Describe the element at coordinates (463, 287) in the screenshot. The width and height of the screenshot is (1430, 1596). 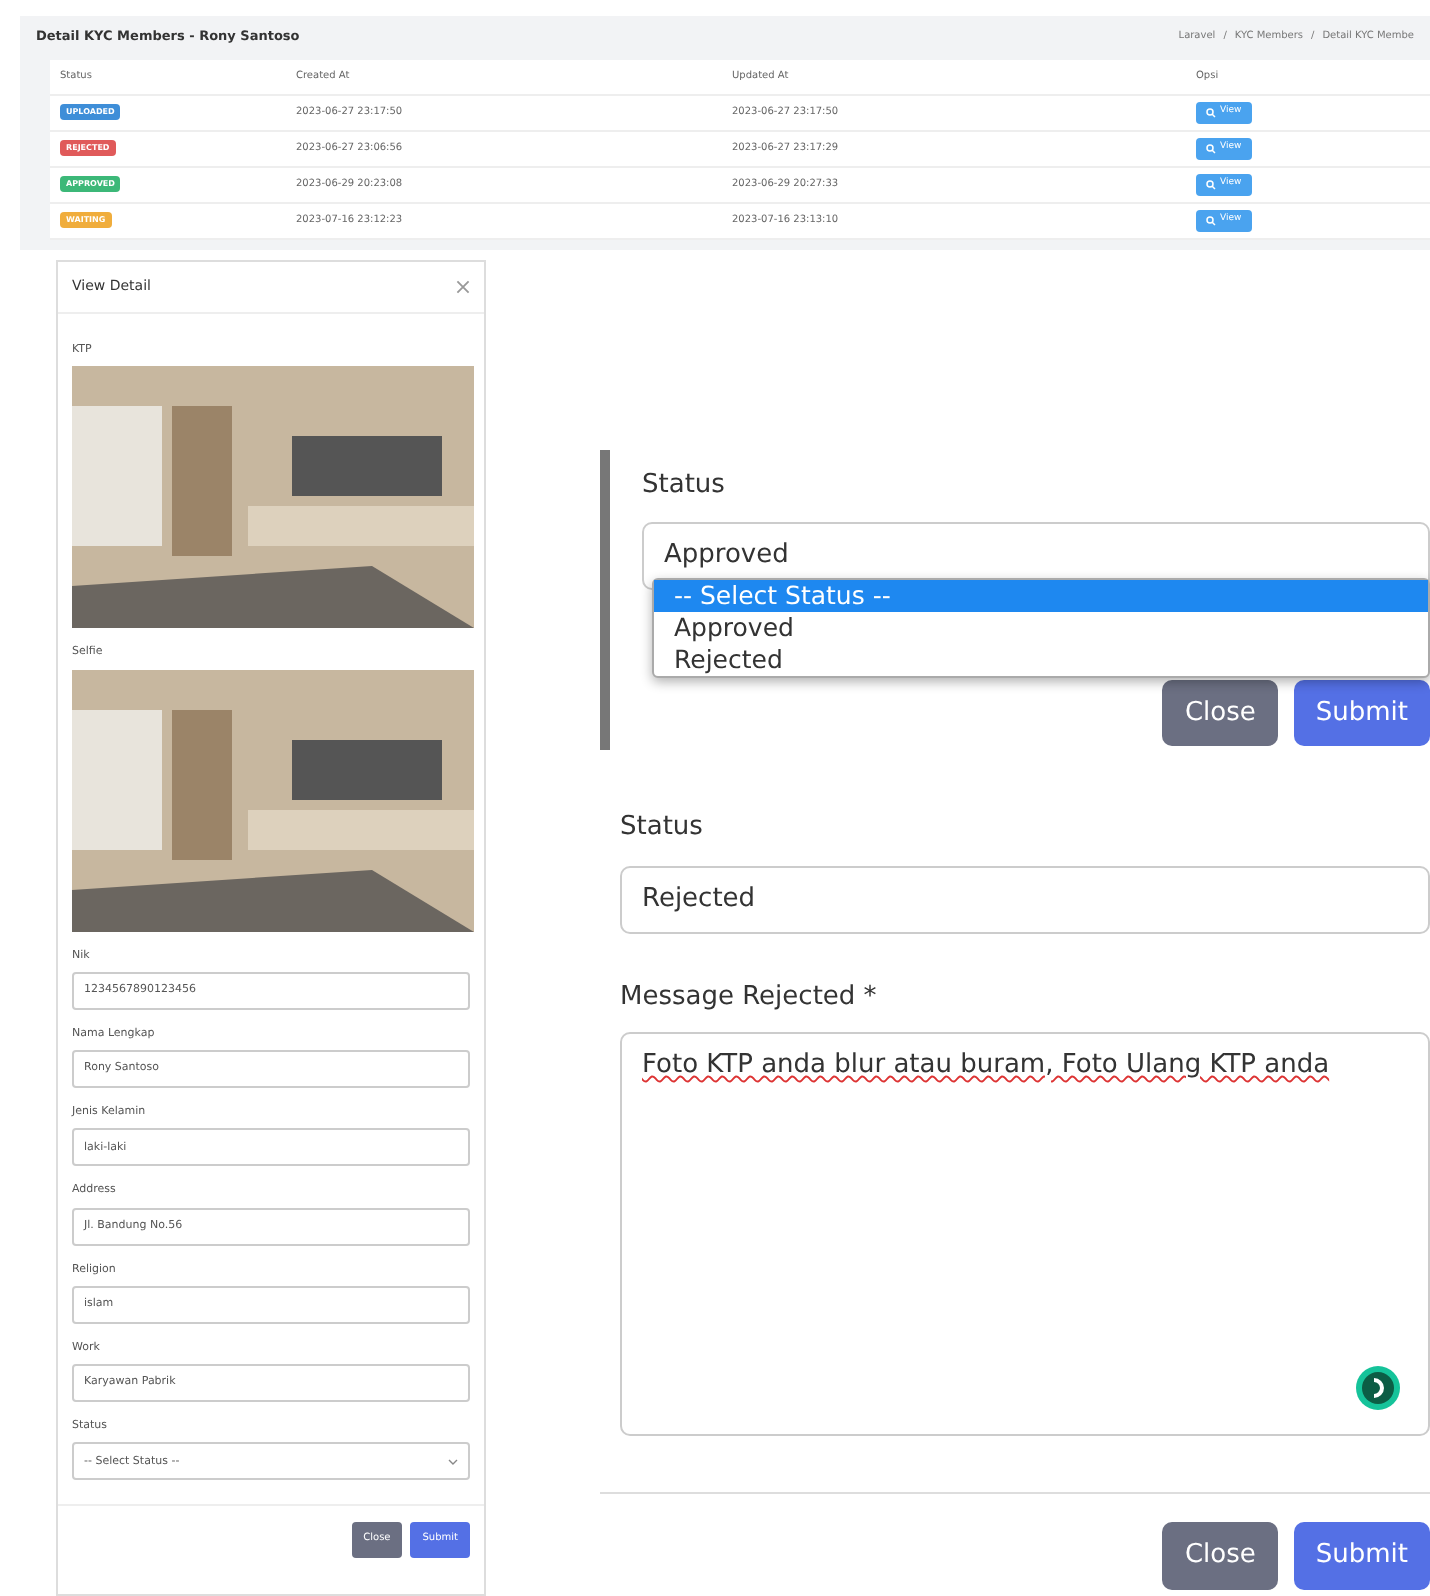
I see `close-icon` at that location.